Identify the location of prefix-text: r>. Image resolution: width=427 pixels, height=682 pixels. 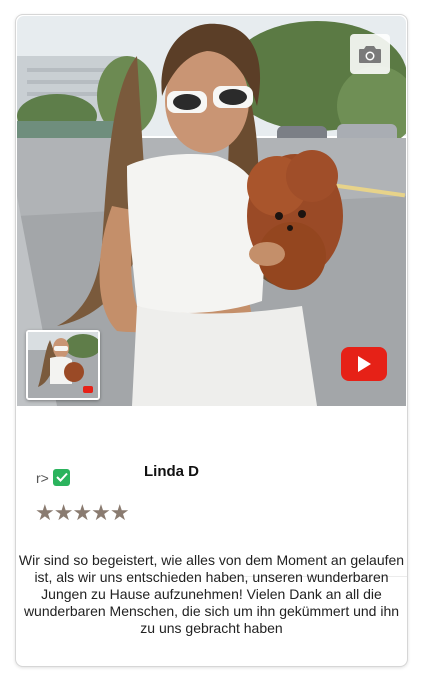
(42, 478).